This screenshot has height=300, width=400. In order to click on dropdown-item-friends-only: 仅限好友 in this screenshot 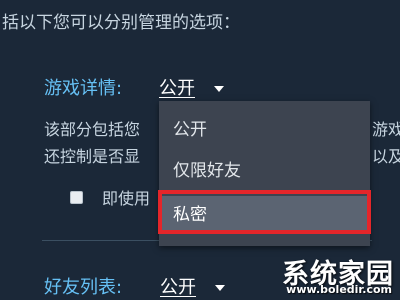, I will do `click(264, 171)`.